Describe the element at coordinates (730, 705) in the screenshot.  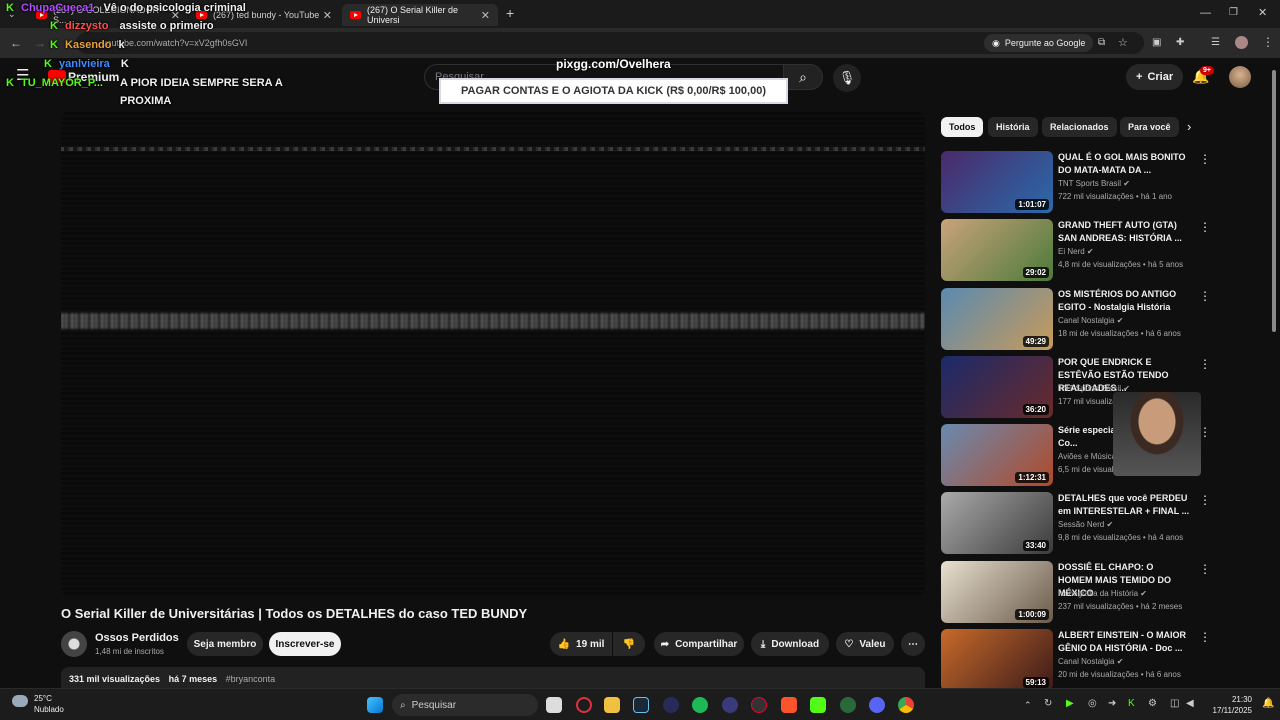
I see `app-arrow-icon` at that location.